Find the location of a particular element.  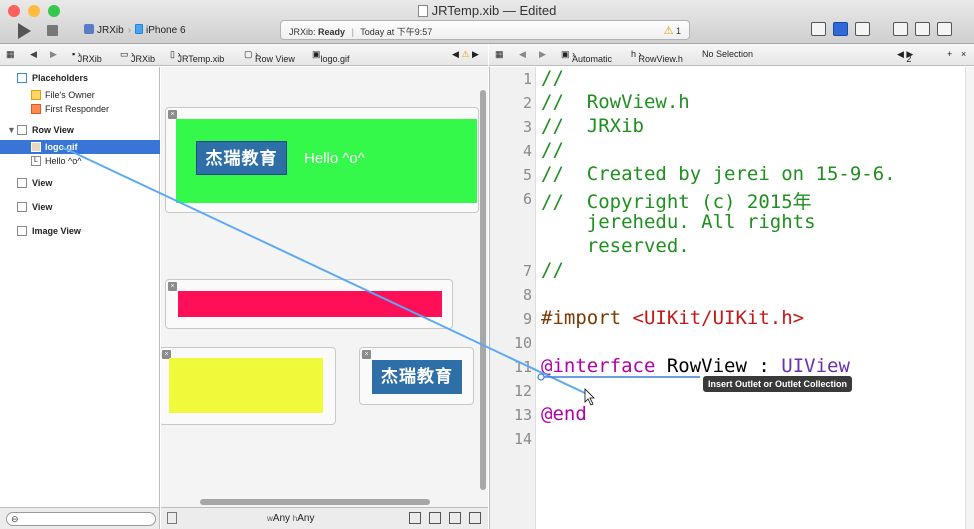

disclosure-triangle-icon: ▼ is located at coordinates (11, 130).